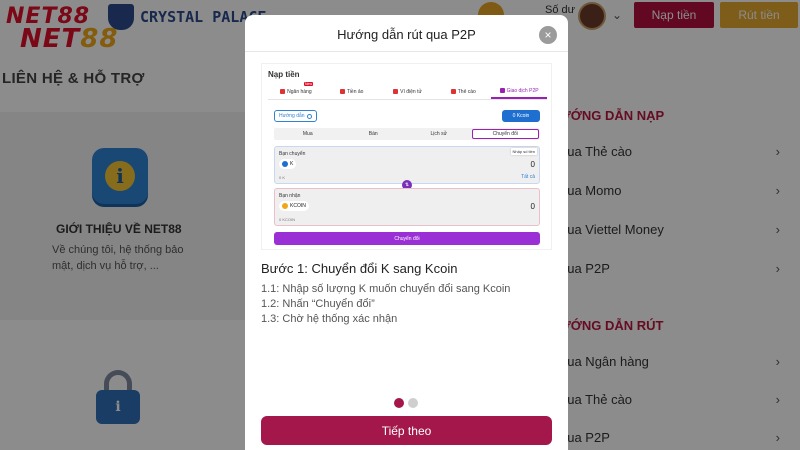 The image size is (800, 450). I want to click on divider, so click(406, 51).